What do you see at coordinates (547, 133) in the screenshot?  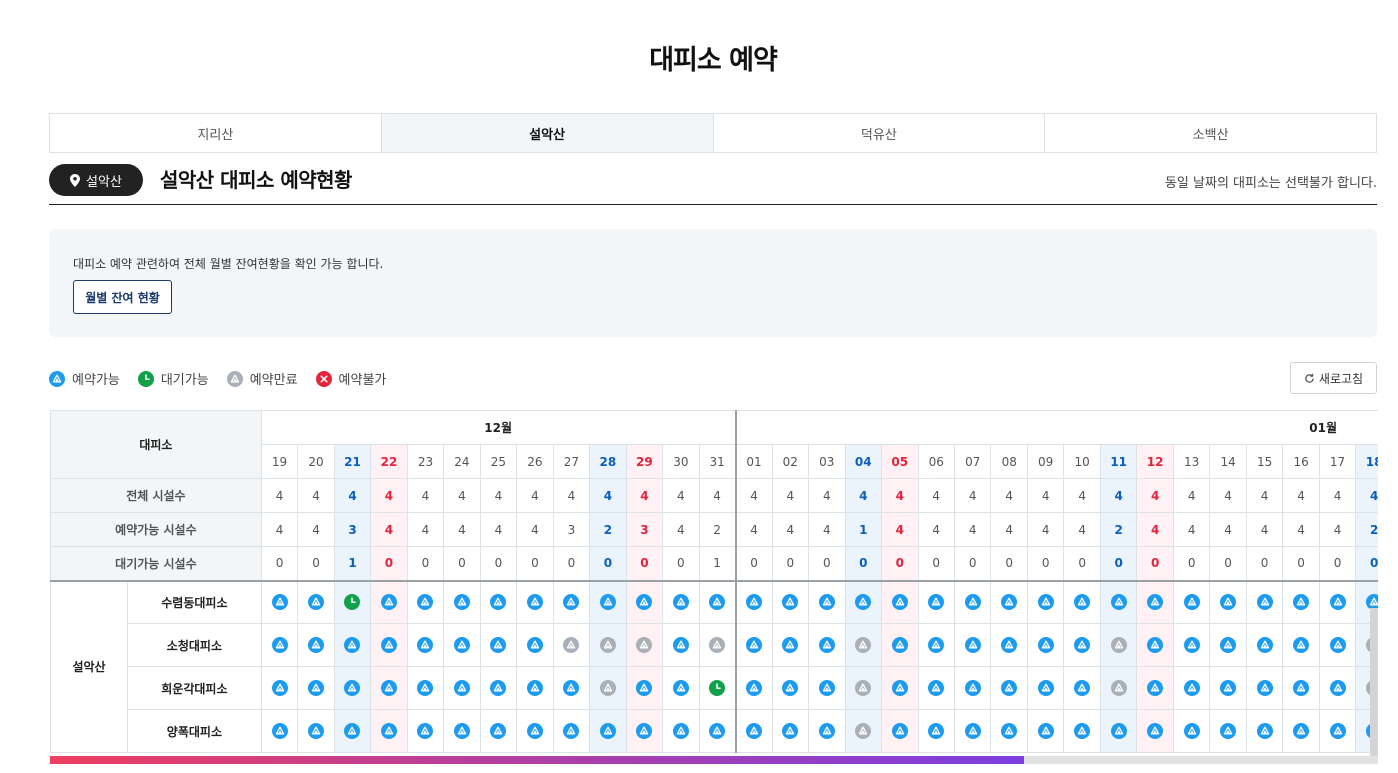 I see `tab-seoraksan: 설악산` at bounding box center [547, 133].